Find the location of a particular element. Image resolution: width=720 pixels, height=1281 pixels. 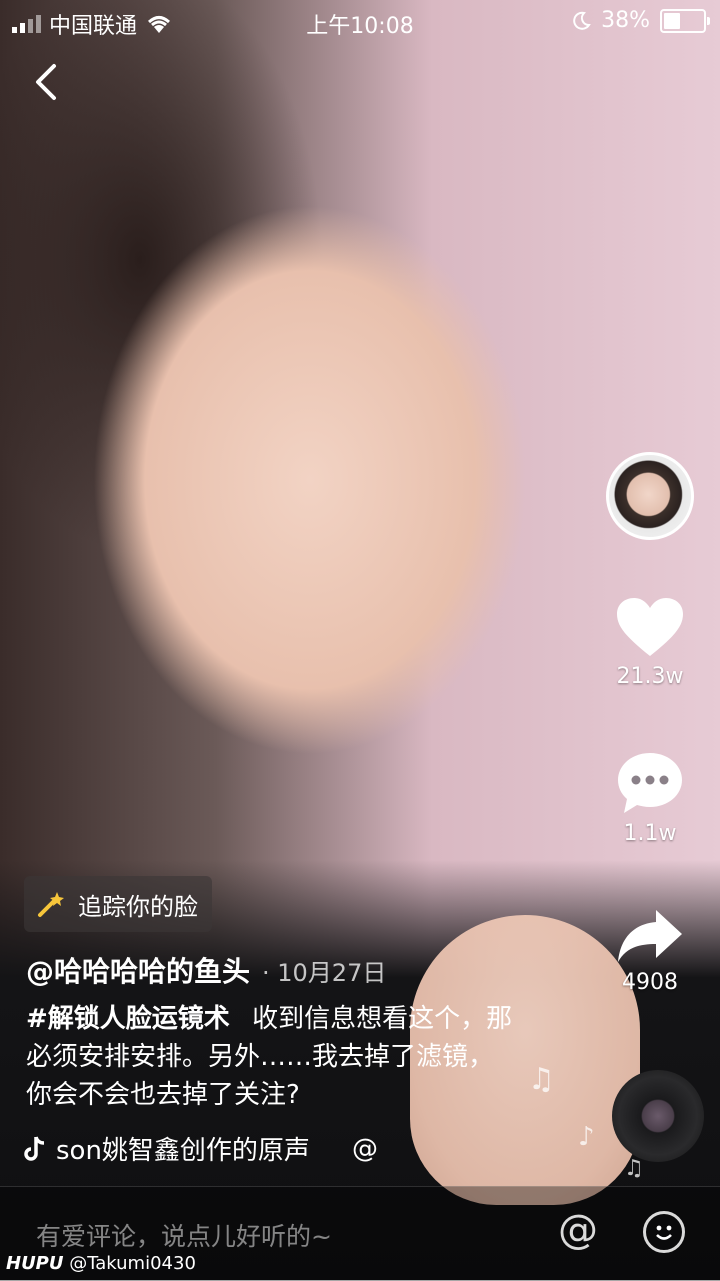

music-at: @ is located at coordinates (364, 1148).